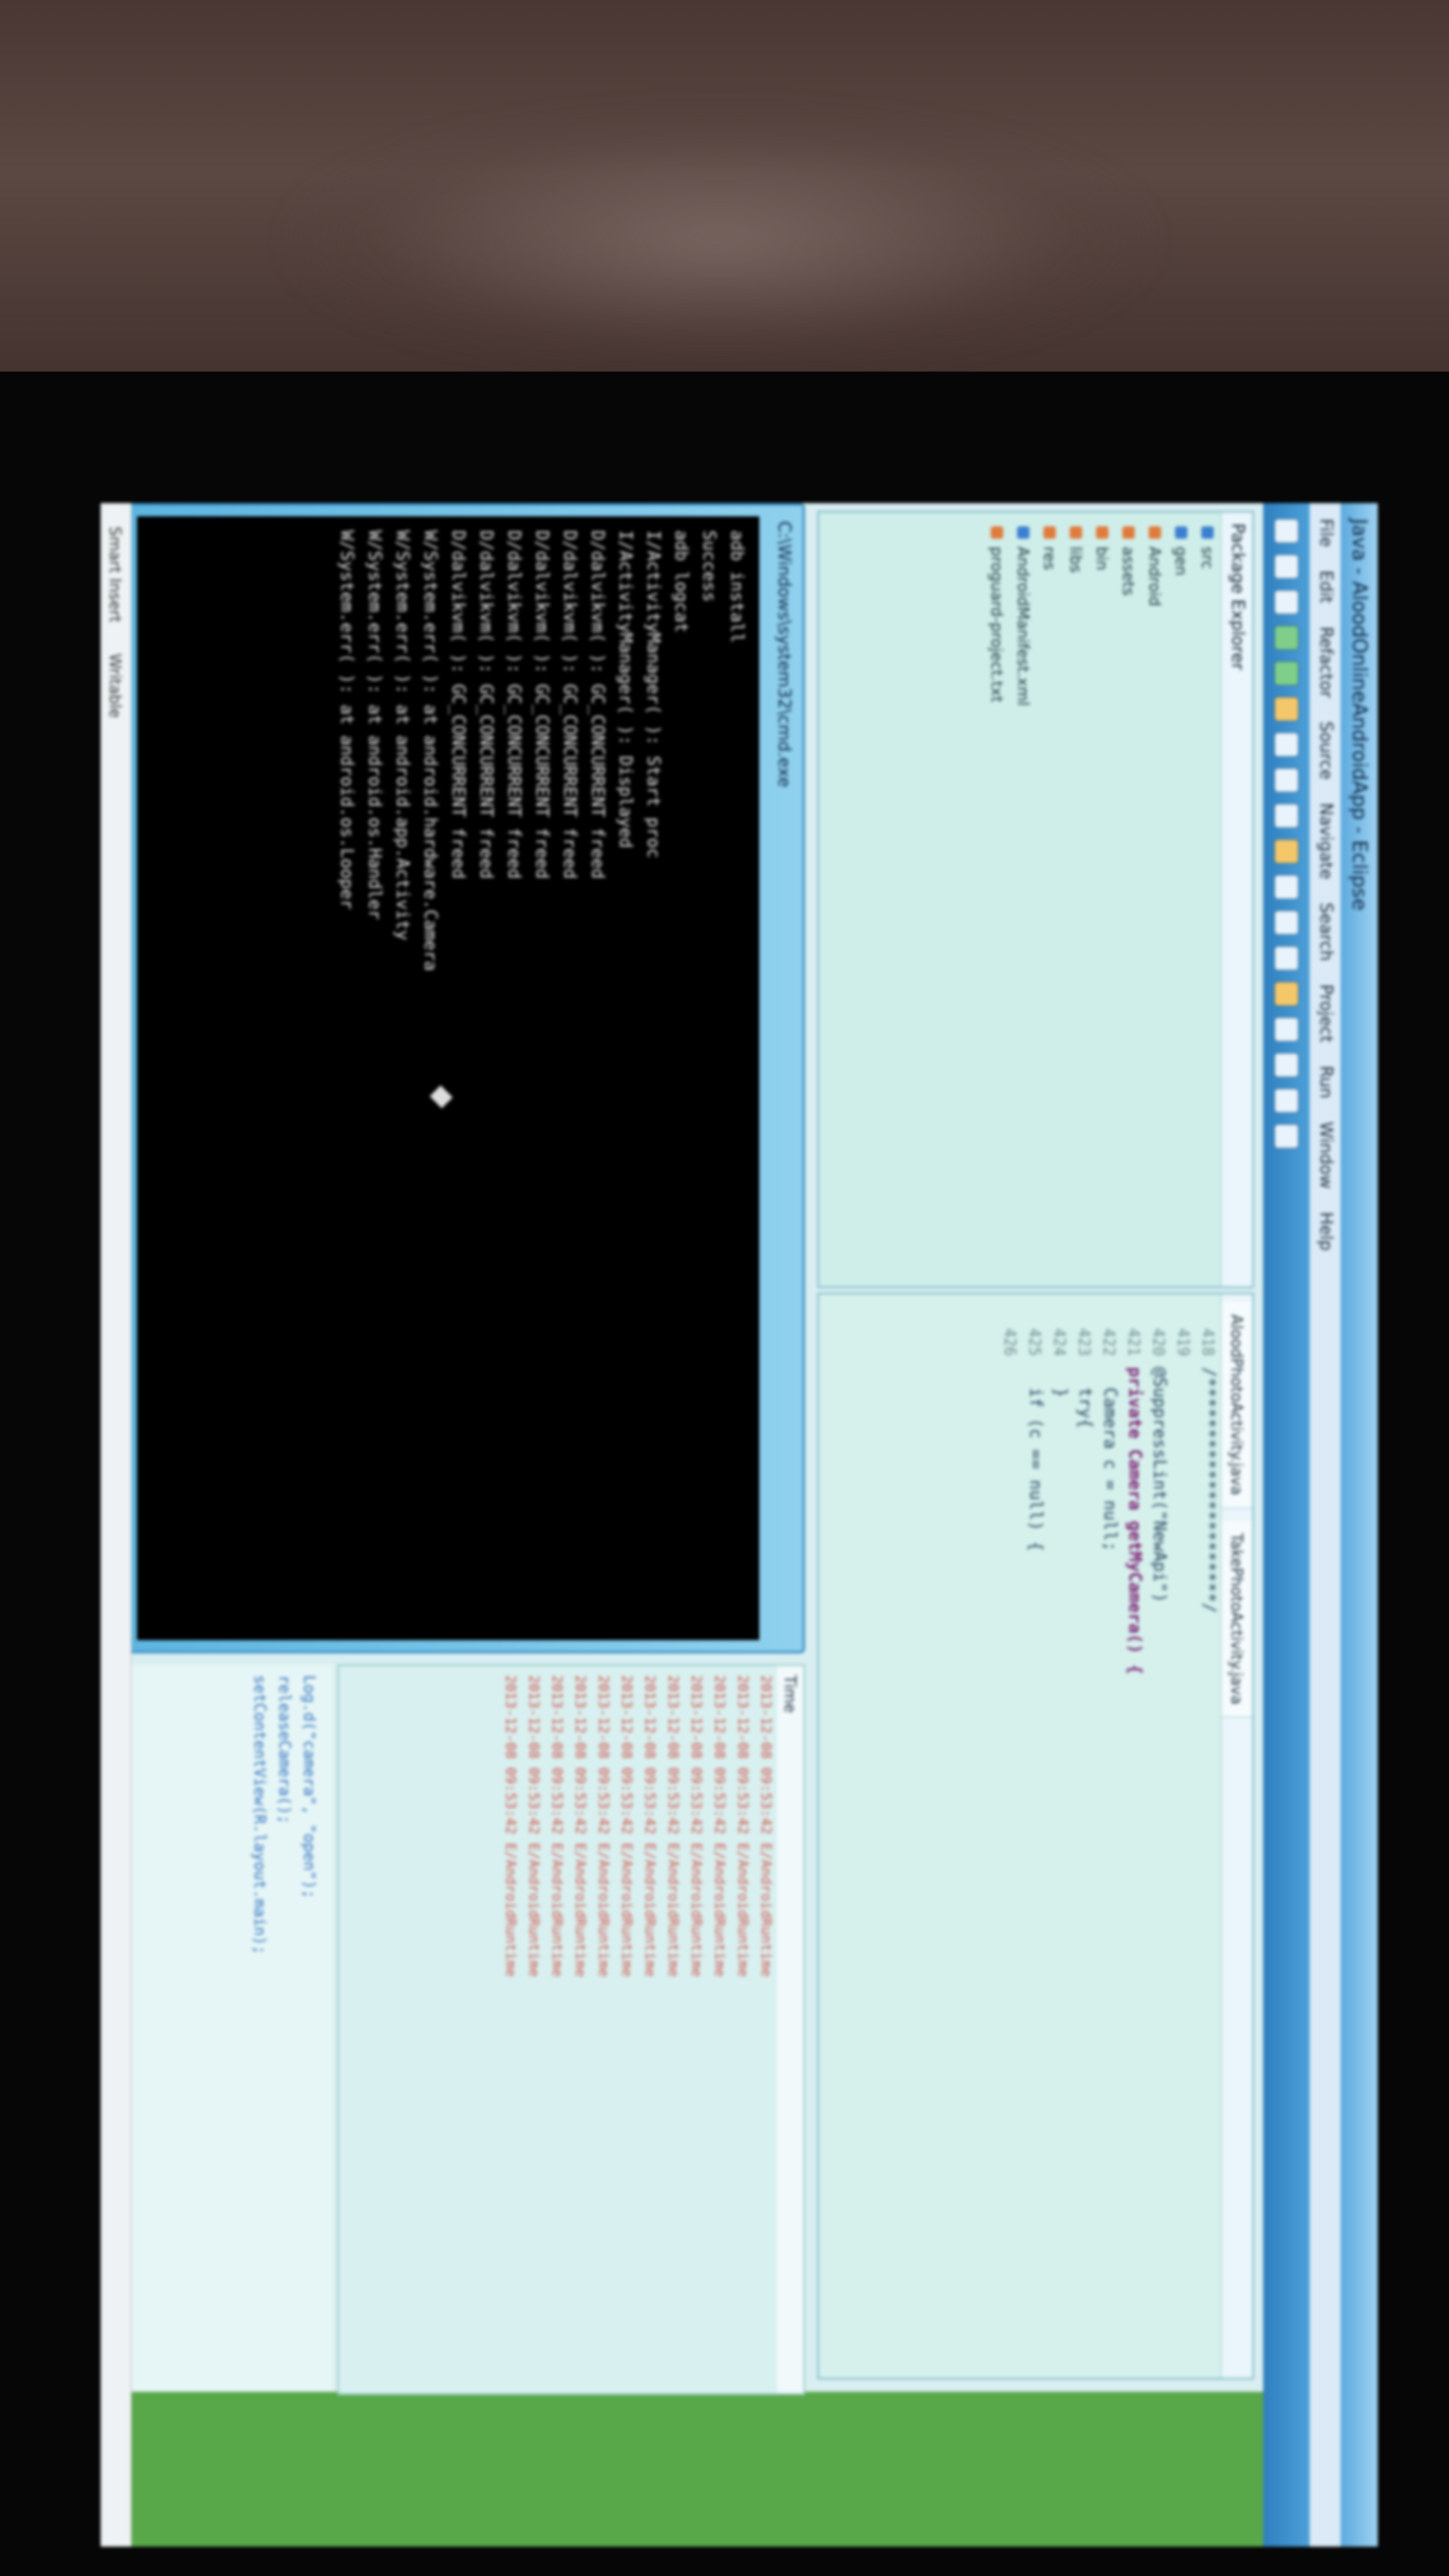  Describe the element at coordinates (1155, 899) in the screenshot. I see `tree-item: Android` at that location.